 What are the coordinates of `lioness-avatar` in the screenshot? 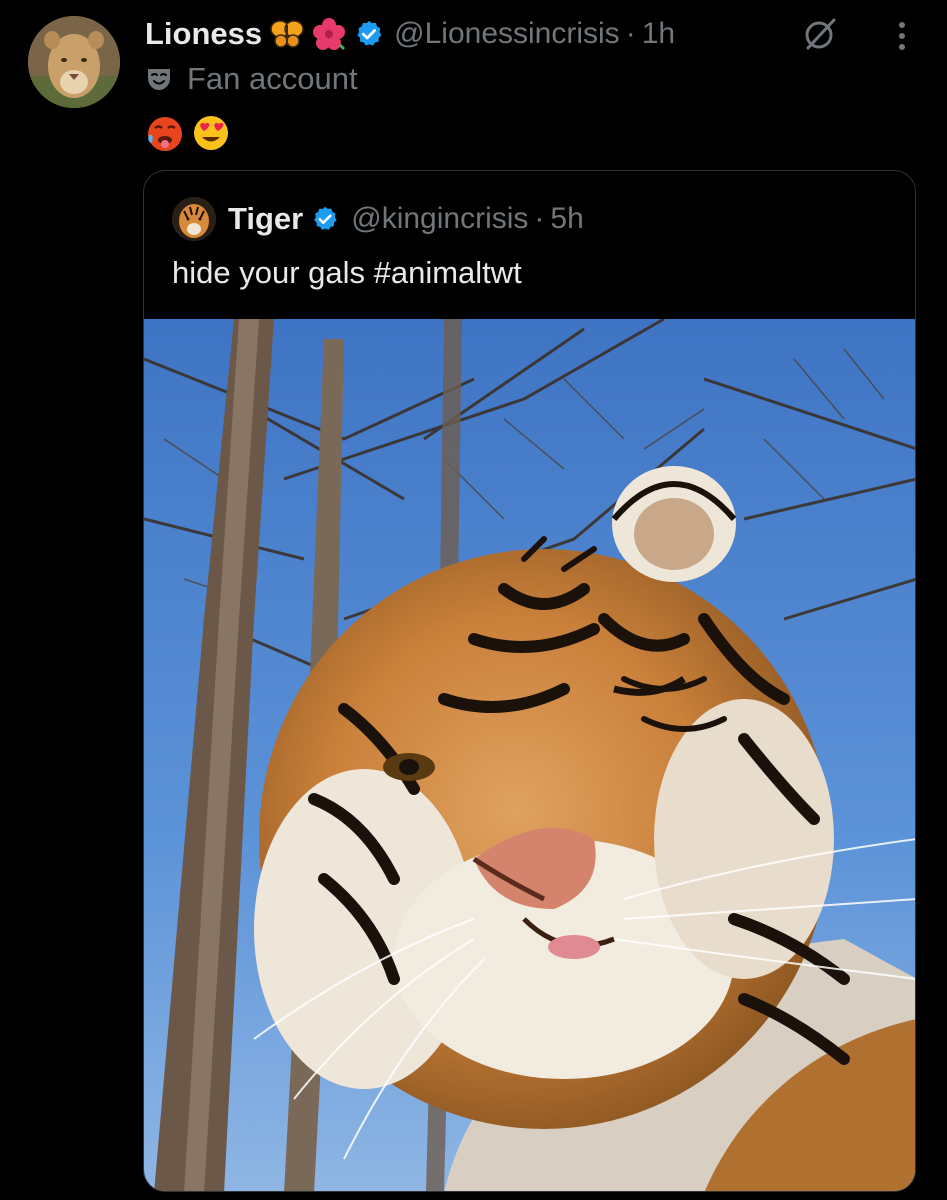 It's located at (74, 62).